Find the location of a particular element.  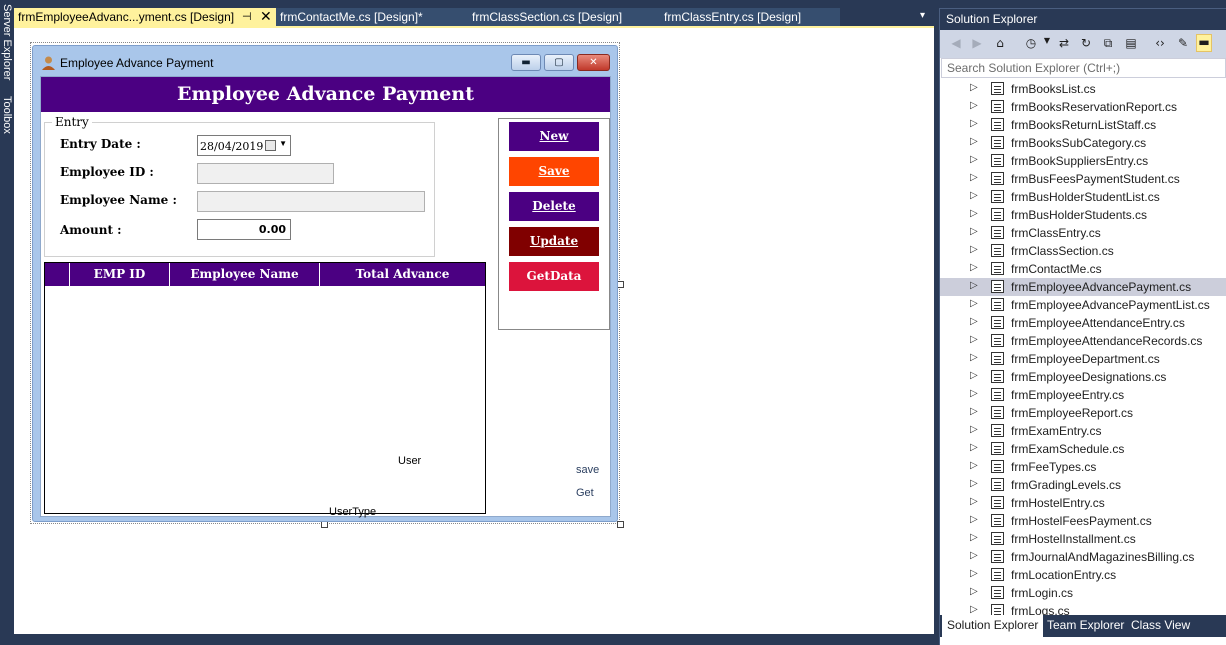

solution-explorer-search-input: Search Solution Explorer (Ctrl+;) is located at coordinates (1083, 68).